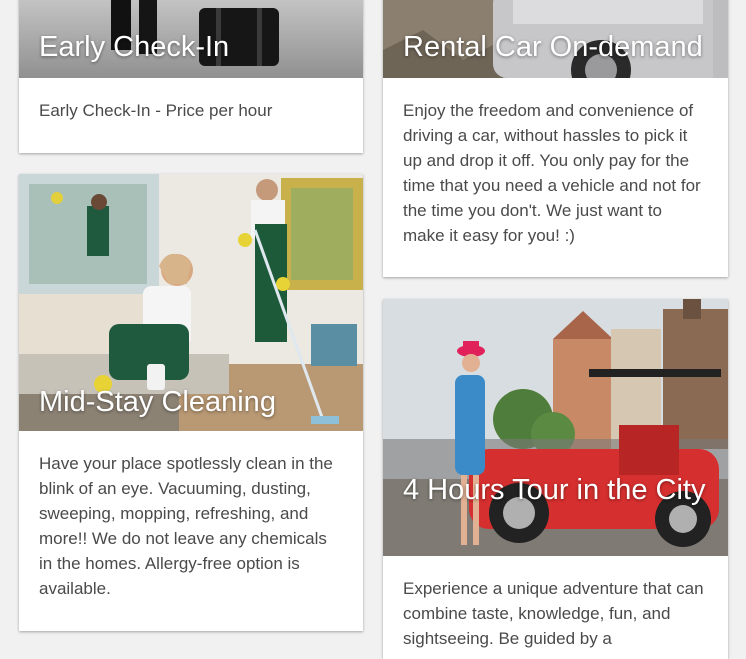 The height and width of the screenshot is (659, 746). Describe the element at coordinates (553, 47) in the screenshot. I see `card-title: Rental Car On-demand` at that location.